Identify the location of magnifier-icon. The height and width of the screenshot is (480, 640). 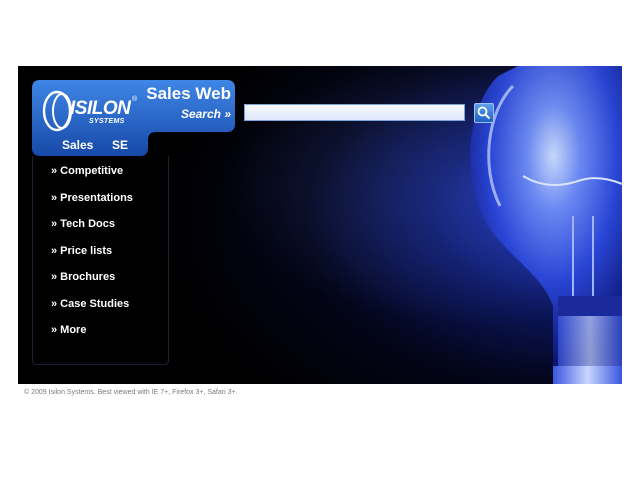
(484, 113).